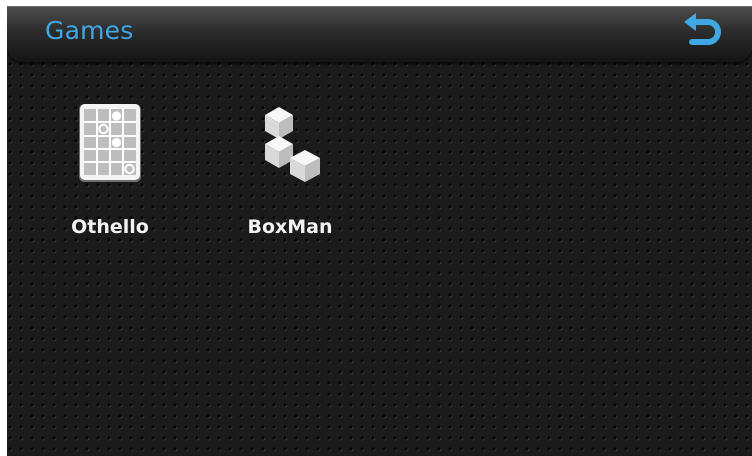 The height and width of the screenshot is (456, 752). I want to click on header-bar: Games, so click(379, 34).